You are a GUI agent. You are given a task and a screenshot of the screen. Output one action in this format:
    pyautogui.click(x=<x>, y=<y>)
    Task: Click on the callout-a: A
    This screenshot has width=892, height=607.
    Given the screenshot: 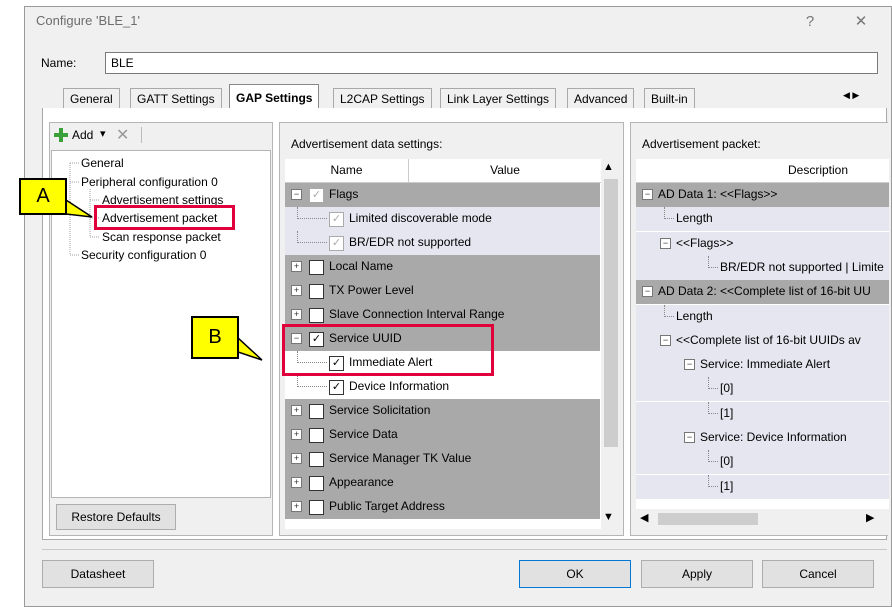 What is the action you would take?
    pyautogui.click(x=43, y=196)
    